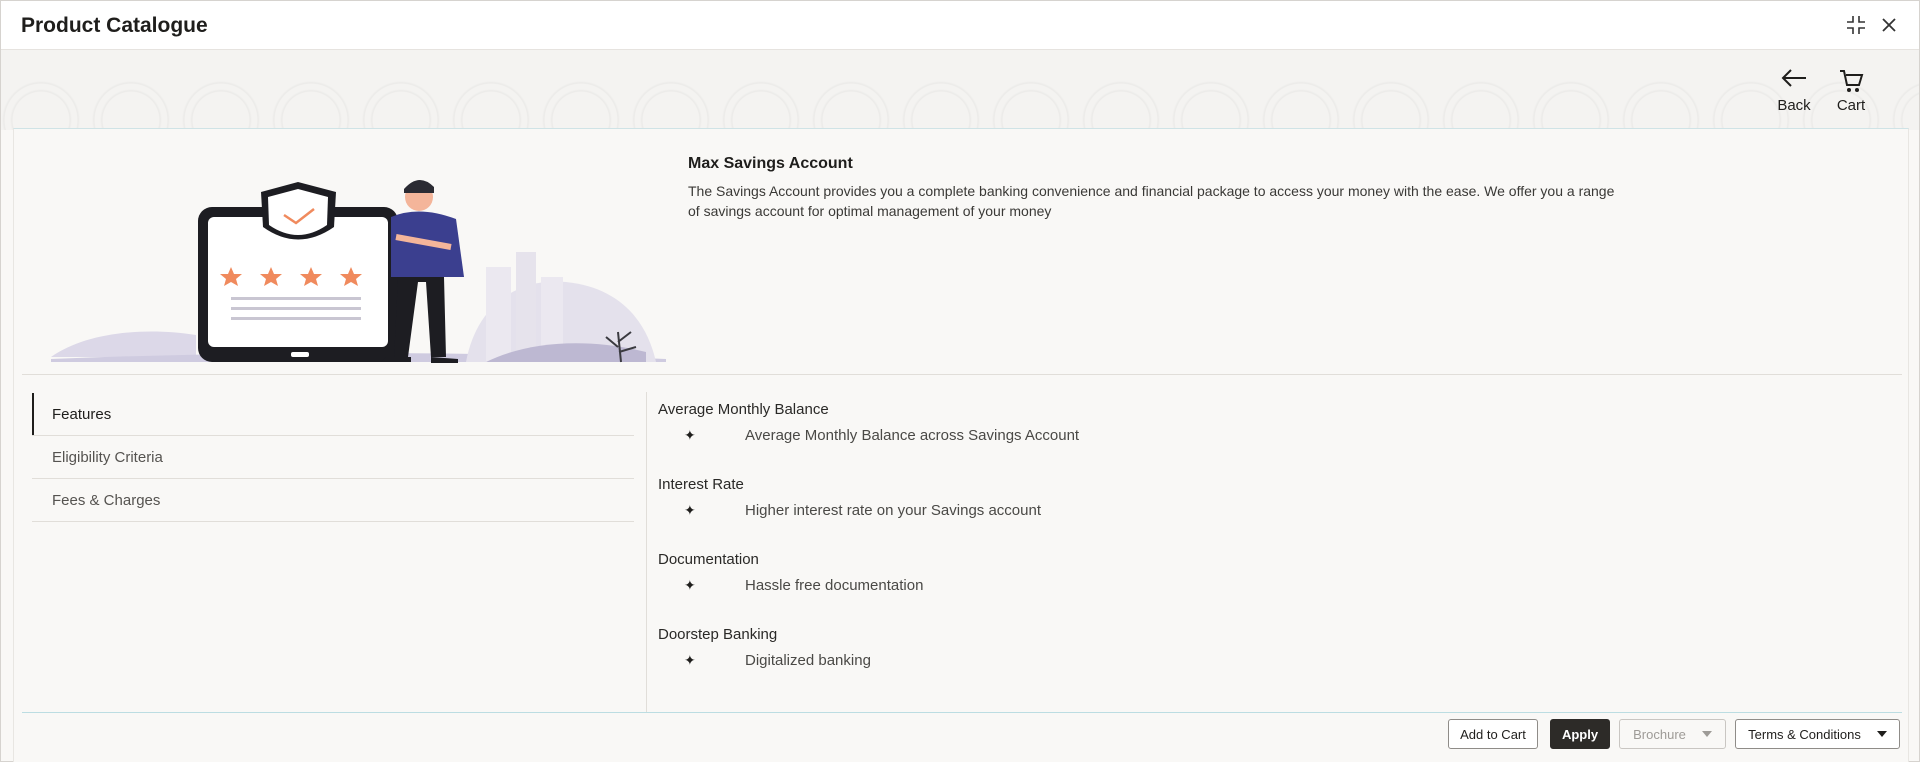 This screenshot has height=762, width=1920. I want to click on feature-heading: Interest Rate, so click(701, 484).